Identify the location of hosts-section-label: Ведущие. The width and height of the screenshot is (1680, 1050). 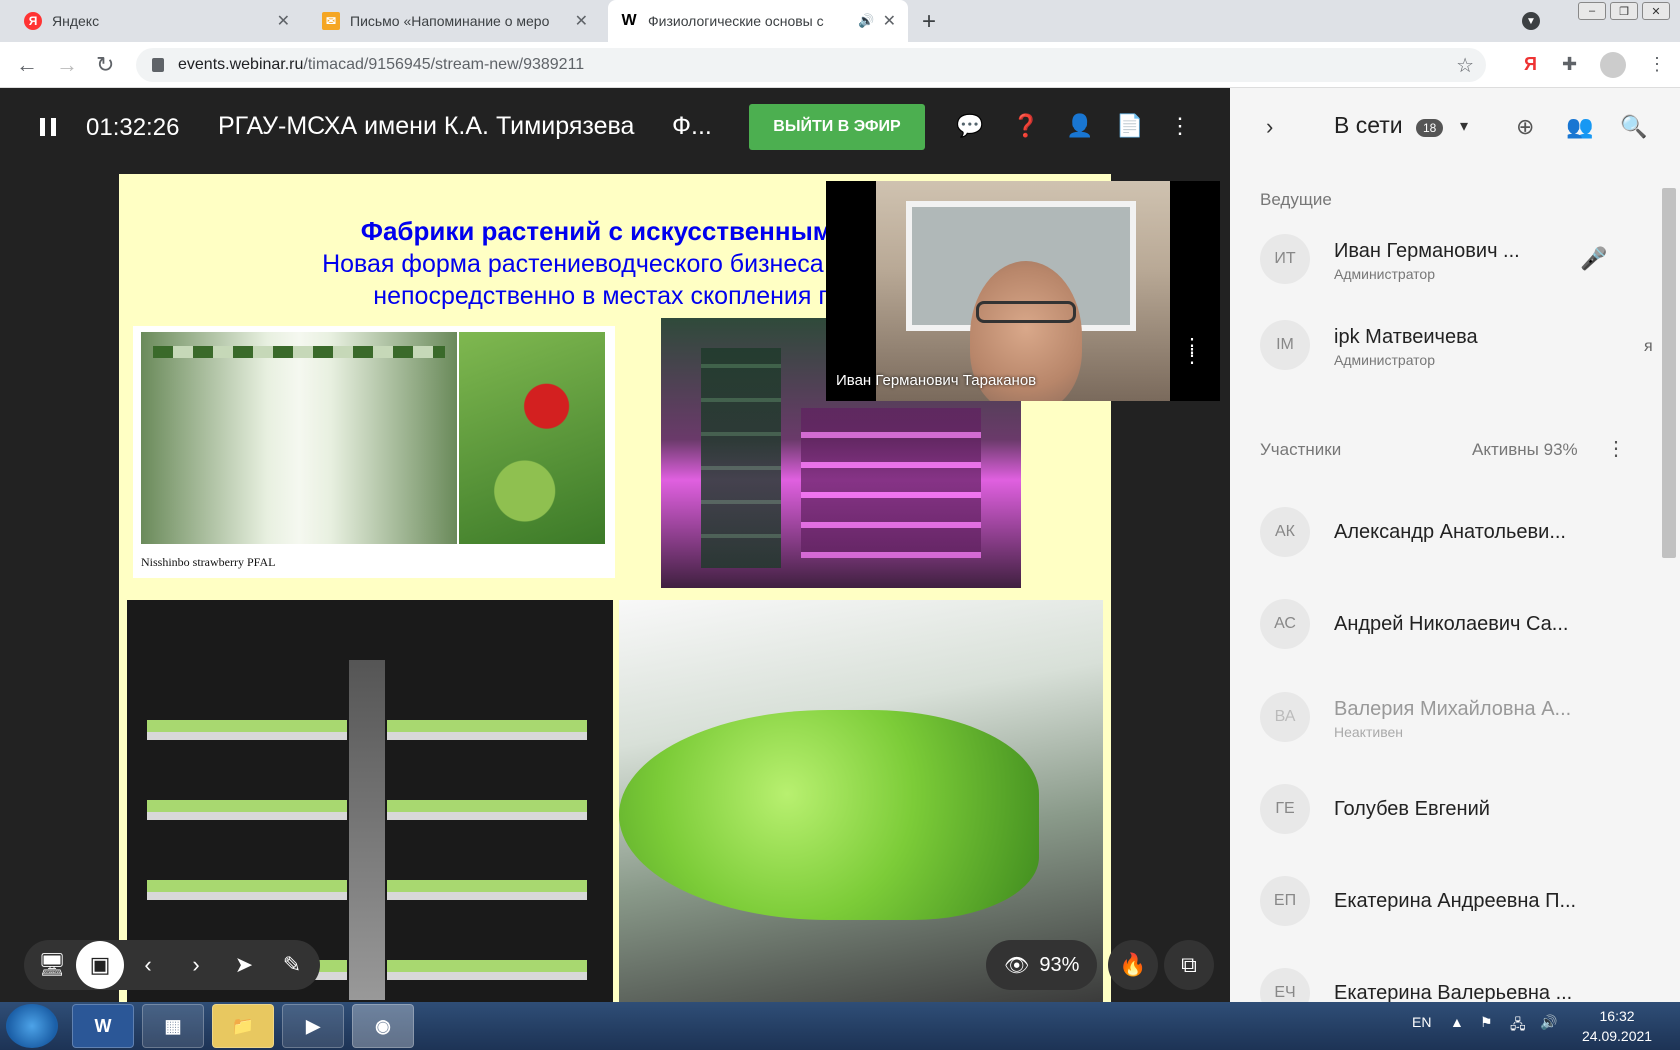
(1296, 199).